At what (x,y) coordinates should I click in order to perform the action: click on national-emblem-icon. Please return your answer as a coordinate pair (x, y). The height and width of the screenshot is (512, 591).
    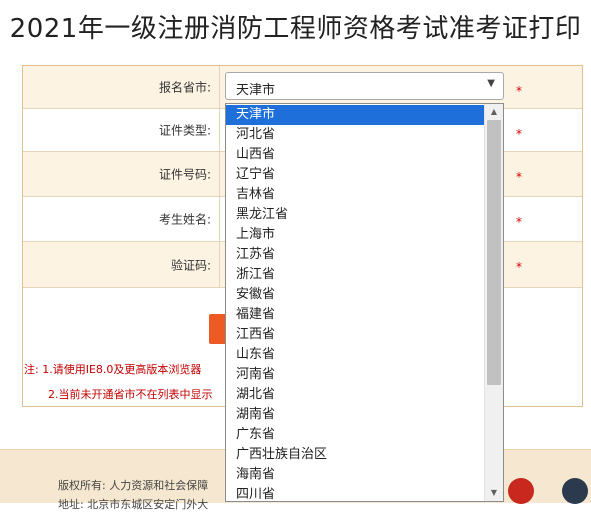
    Looking at the image, I should click on (521, 491).